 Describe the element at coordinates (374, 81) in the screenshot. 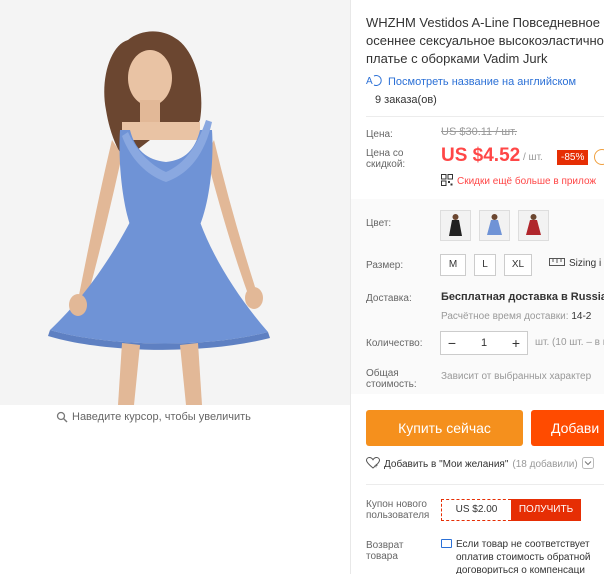

I see `translate-icon: A` at that location.